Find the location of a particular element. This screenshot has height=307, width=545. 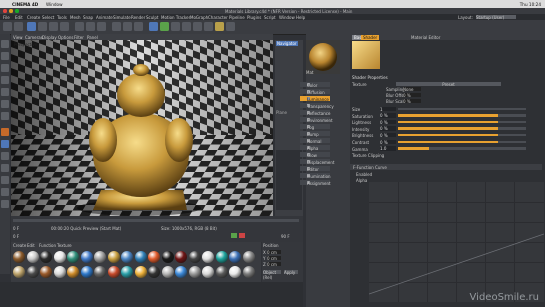

minimize-icon is located at coordinates (11, 11).